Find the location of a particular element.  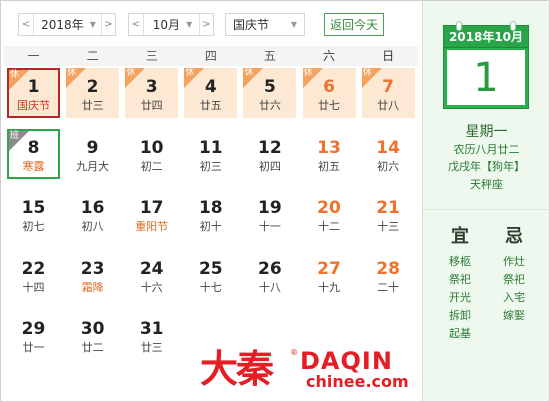

day-number: 28 is located at coordinates (388, 268).